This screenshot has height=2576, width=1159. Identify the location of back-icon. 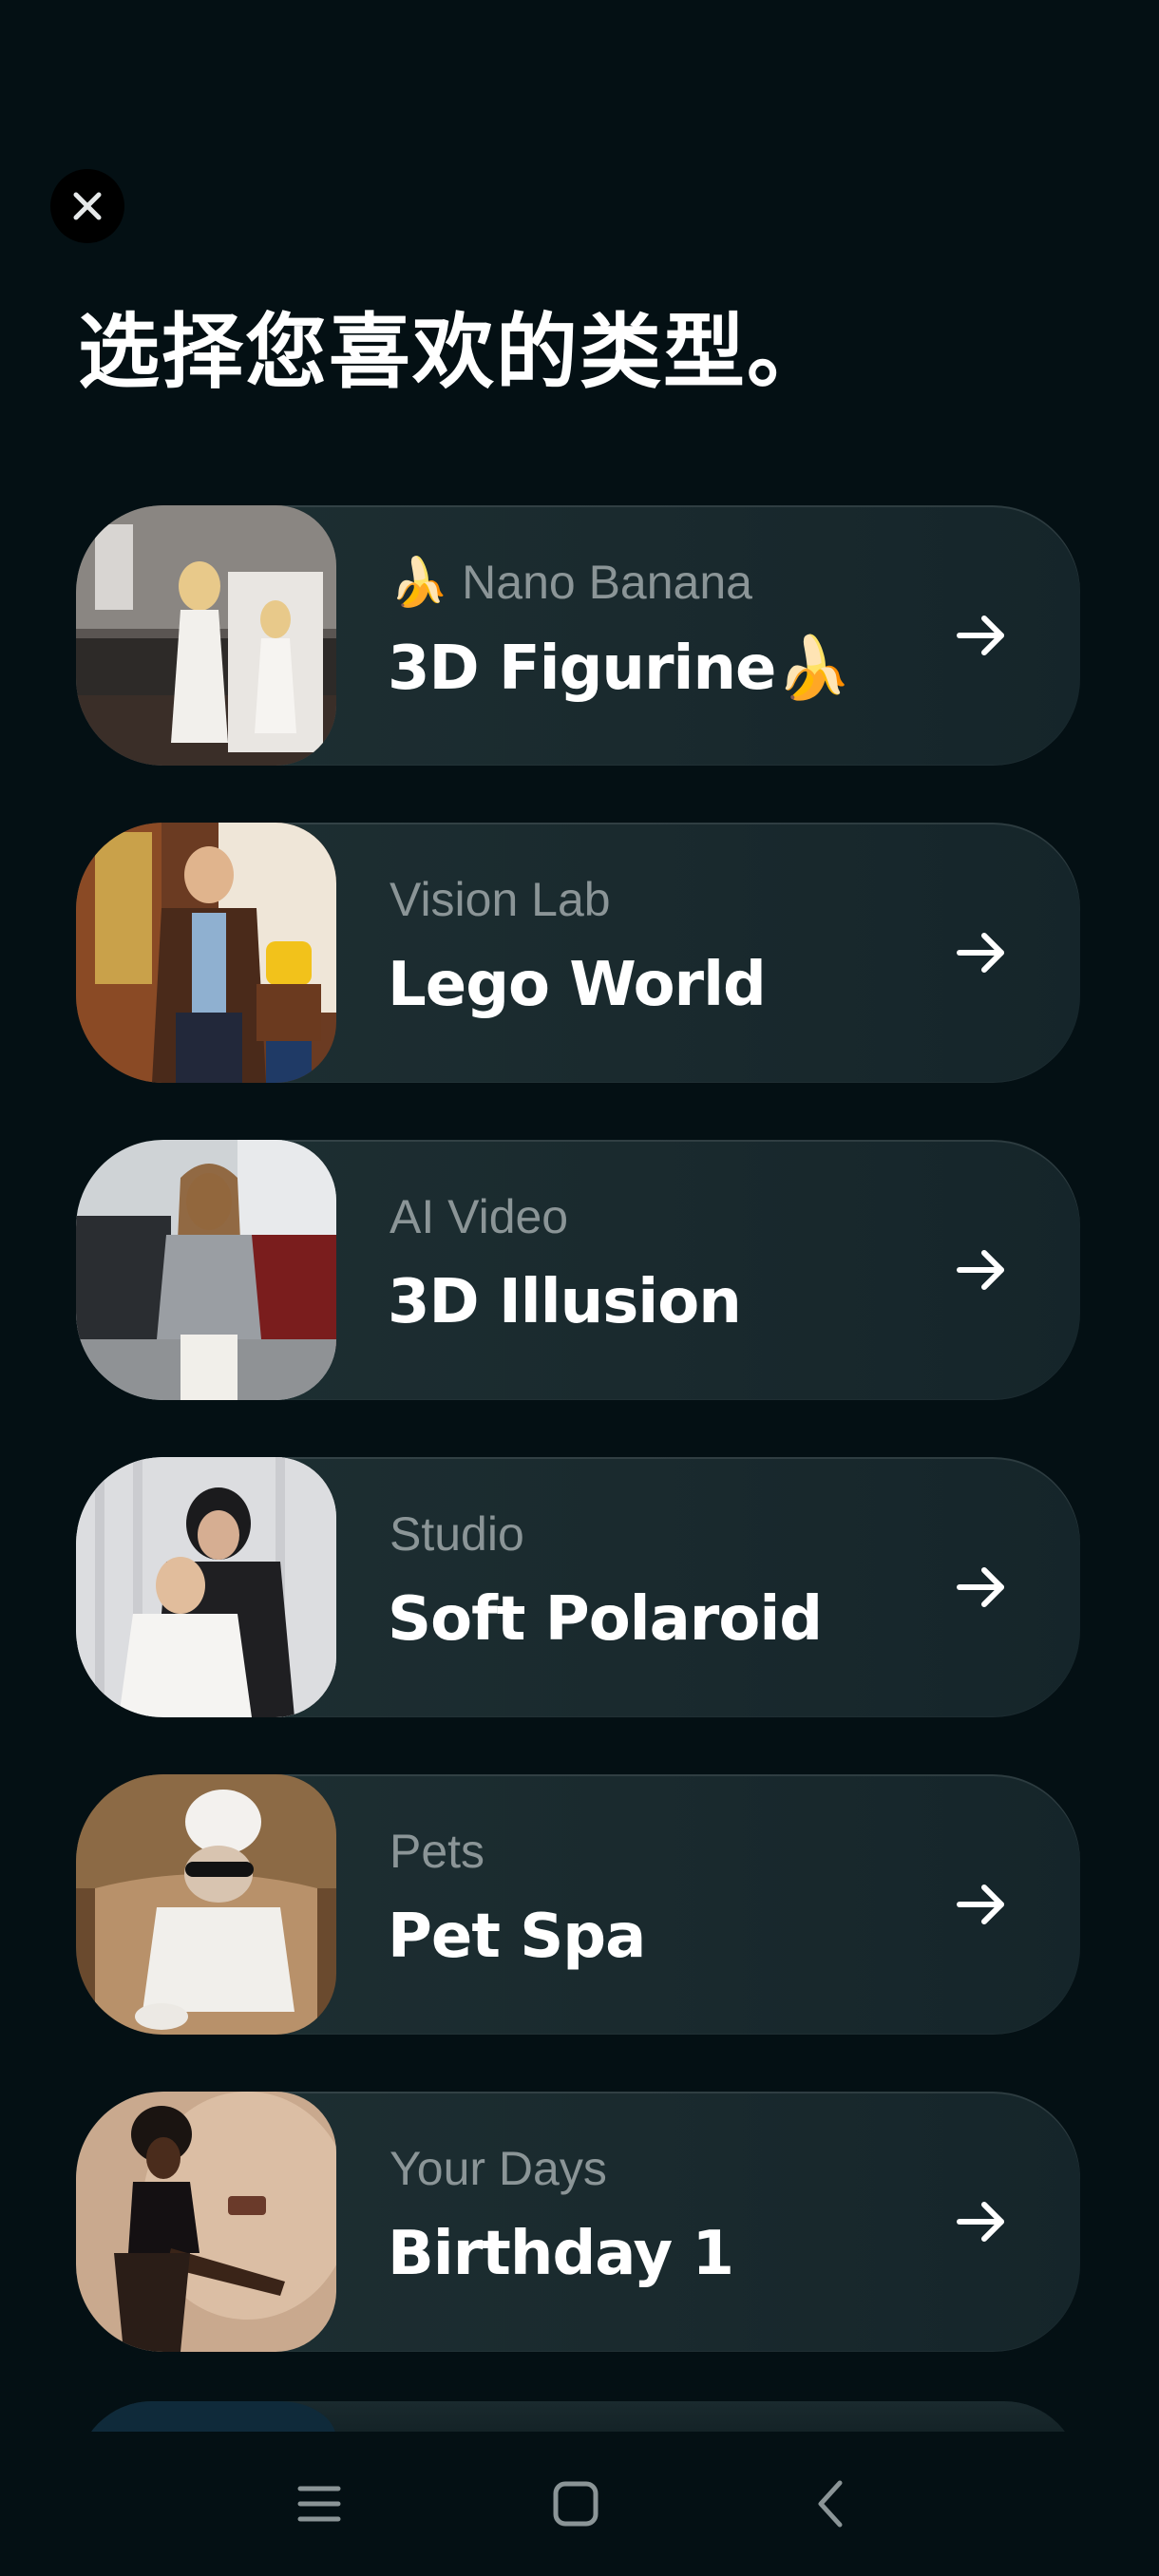
(830, 2504).